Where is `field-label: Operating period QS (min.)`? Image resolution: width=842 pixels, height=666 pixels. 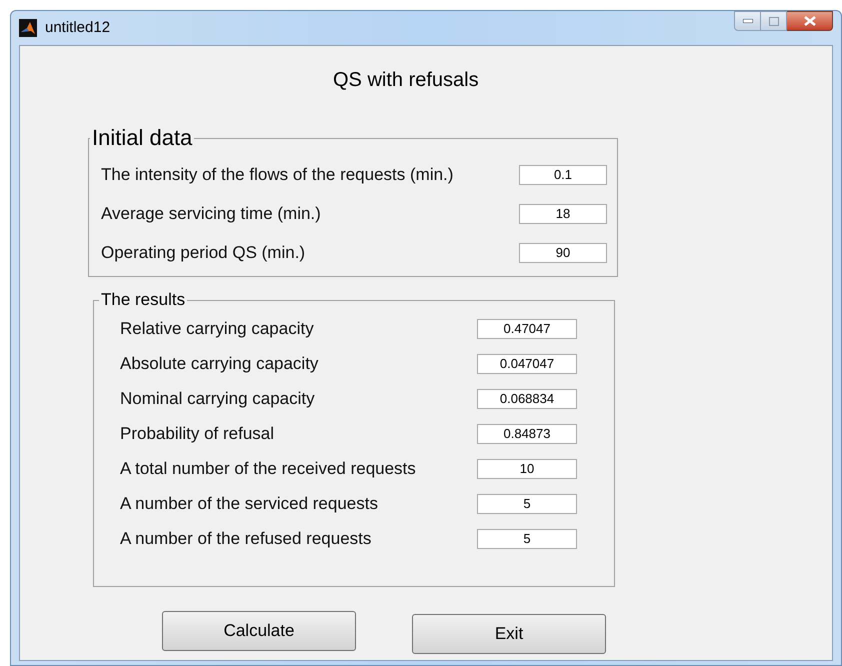 field-label: Operating period QS (min.) is located at coordinates (203, 252).